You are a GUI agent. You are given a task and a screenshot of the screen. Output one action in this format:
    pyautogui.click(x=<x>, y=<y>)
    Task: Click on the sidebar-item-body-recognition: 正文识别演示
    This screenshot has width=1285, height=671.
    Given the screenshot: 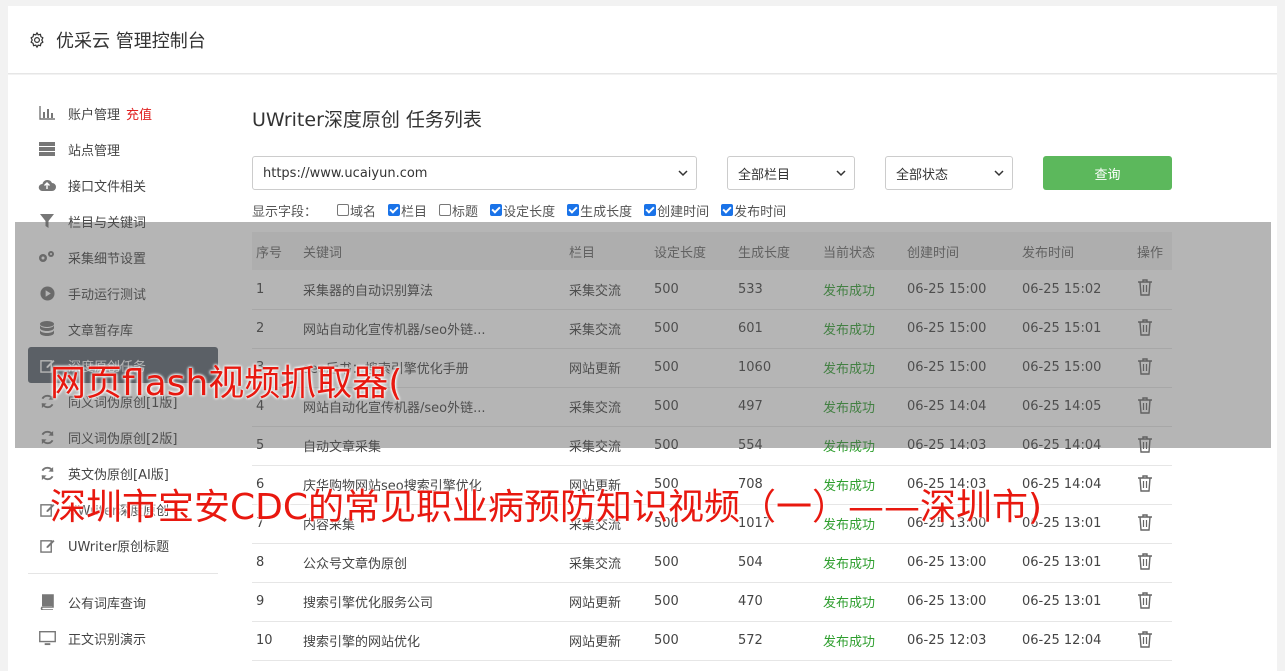 What is the action you would take?
    pyautogui.click(x=123, y=638)
    